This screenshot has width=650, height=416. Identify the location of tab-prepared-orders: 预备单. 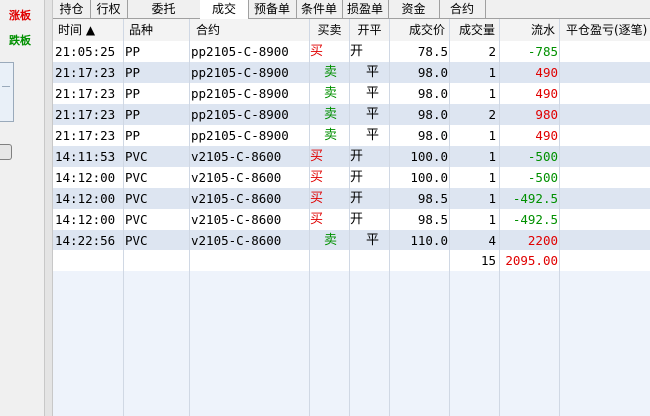
(272, 9).